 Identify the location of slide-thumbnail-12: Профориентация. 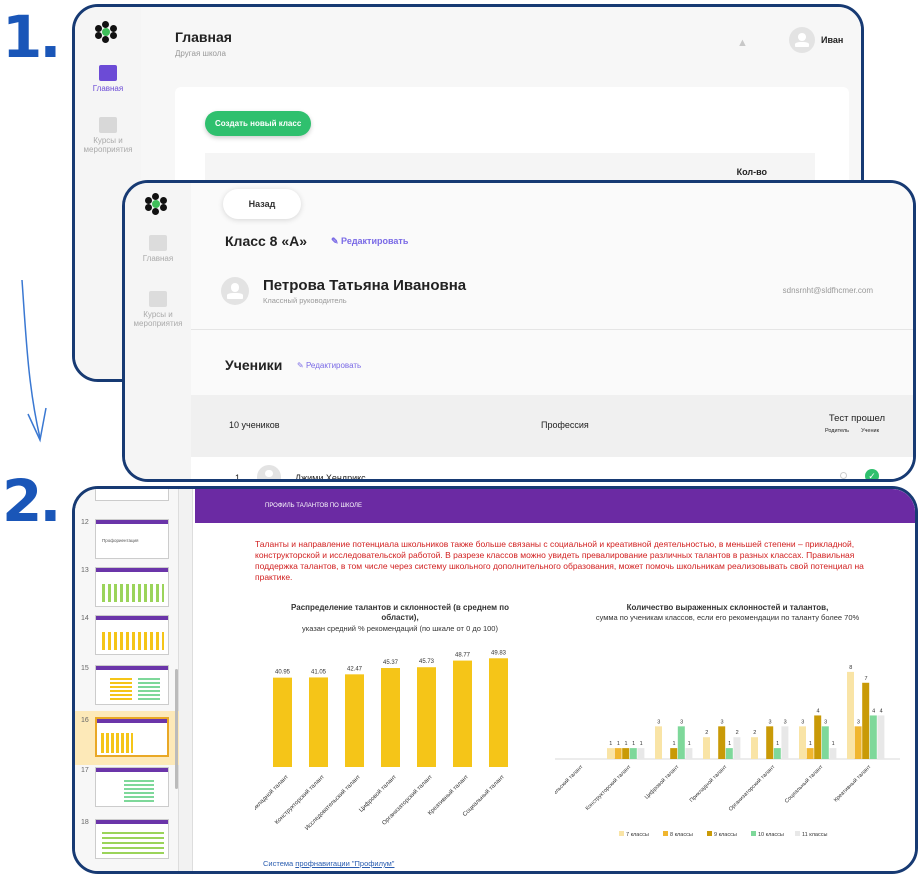
(132, 539).